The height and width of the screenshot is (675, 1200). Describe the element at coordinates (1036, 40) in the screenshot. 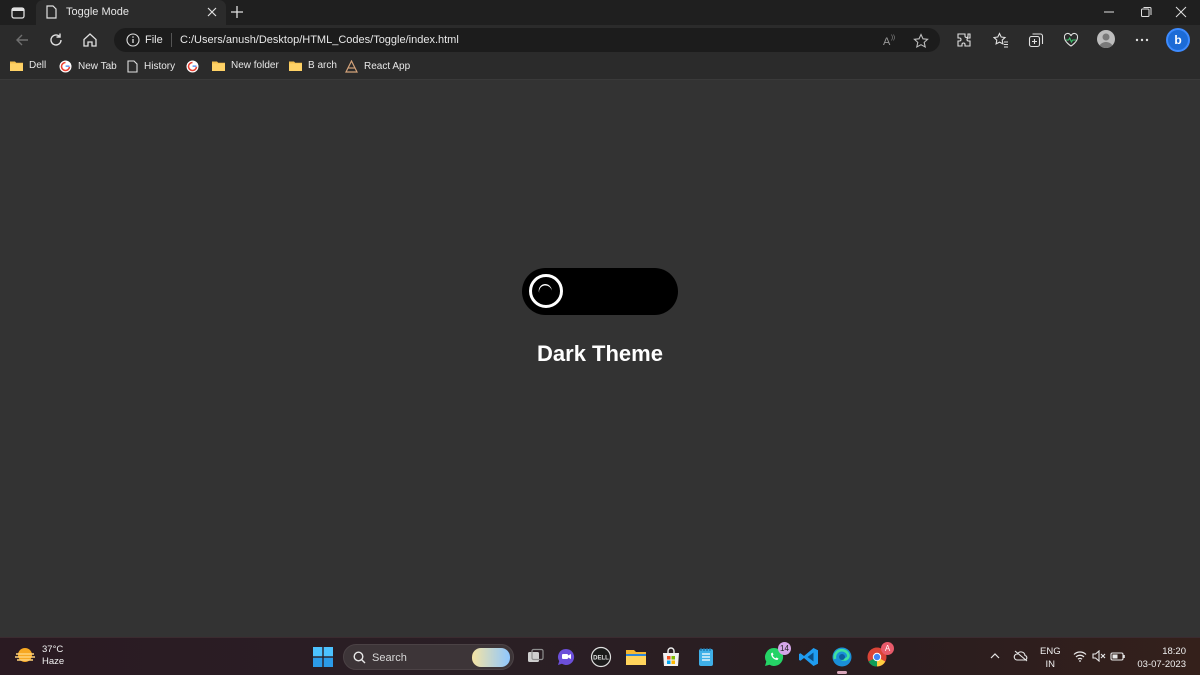

I see `collections-icon` at that location.